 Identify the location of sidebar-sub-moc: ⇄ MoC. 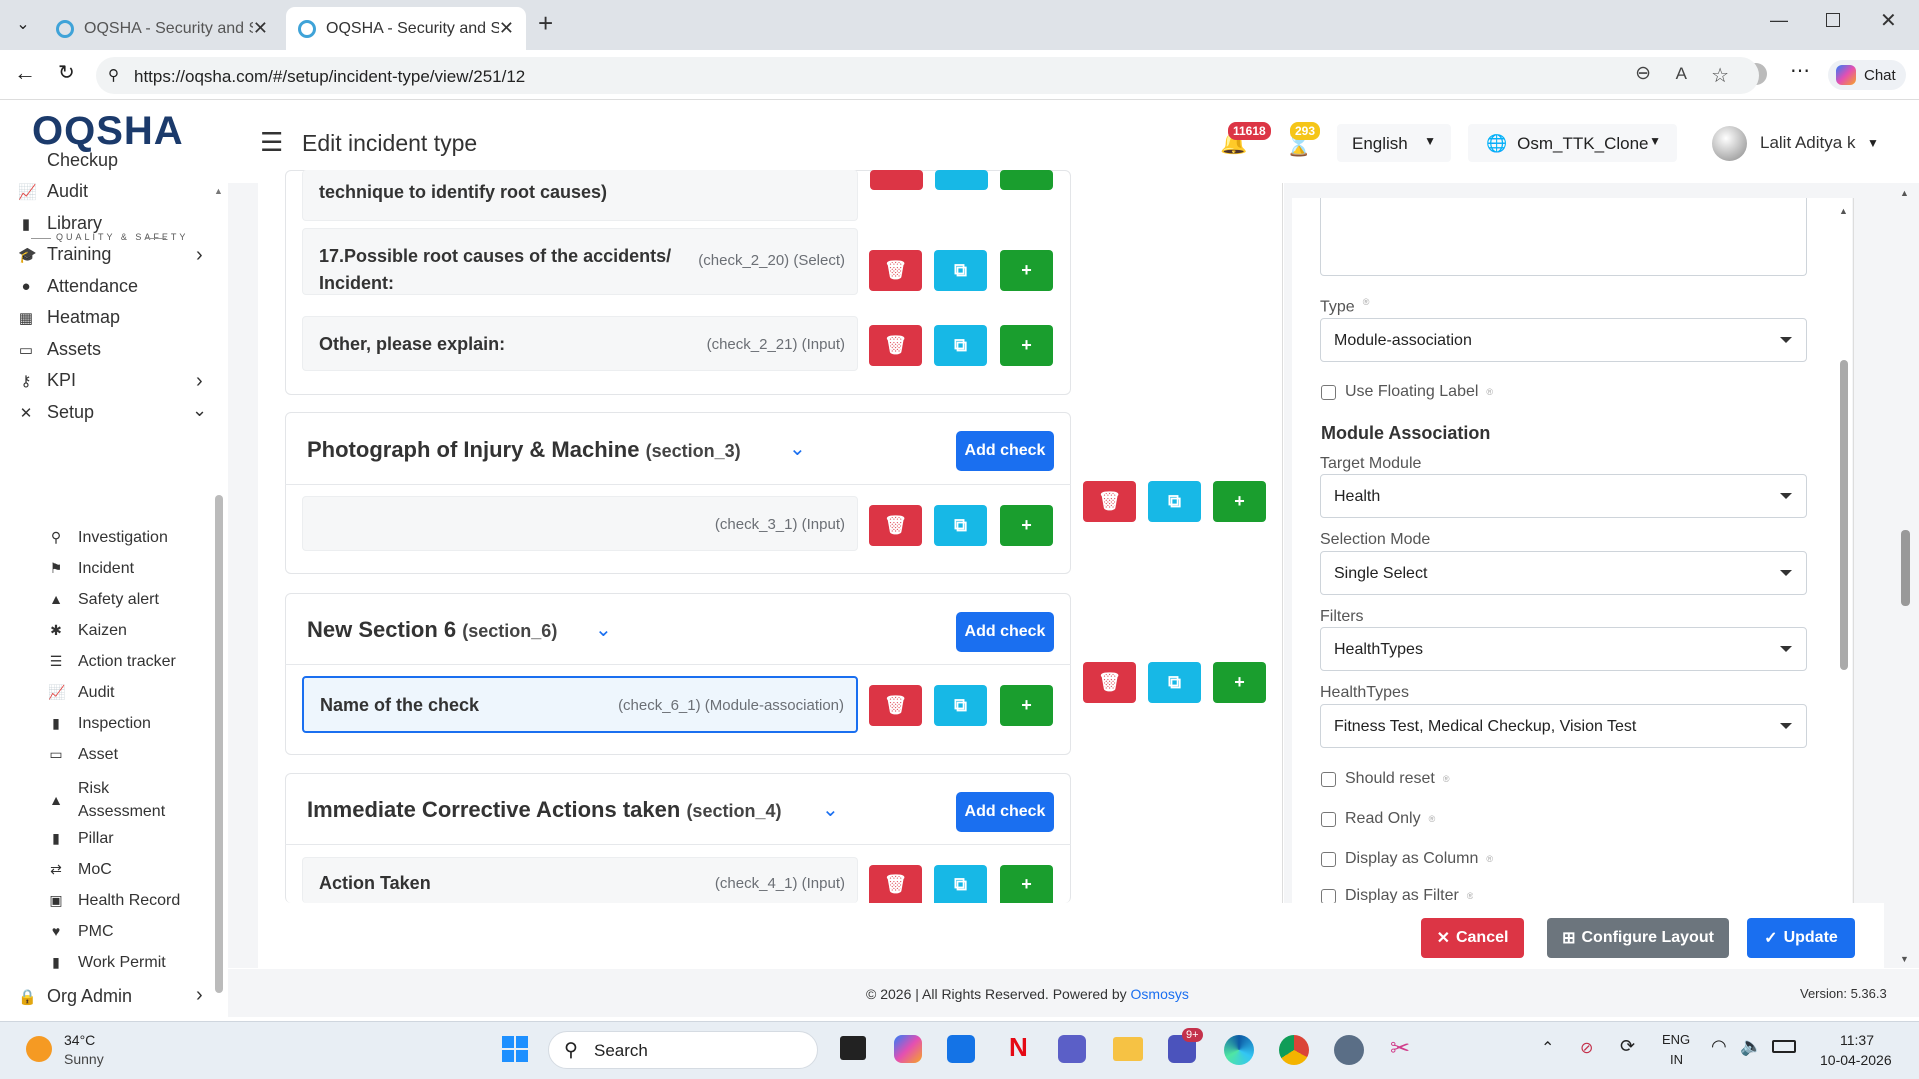
(80, 870).